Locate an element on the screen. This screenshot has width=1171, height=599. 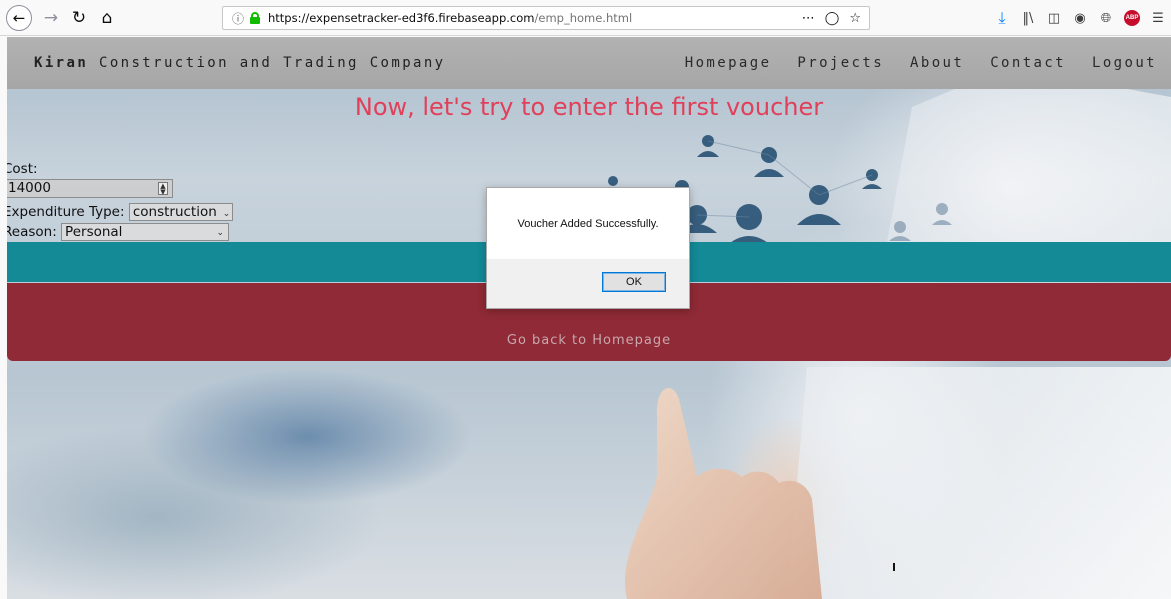
url-path: /emp_home.html is located at coordinates (583, 18).